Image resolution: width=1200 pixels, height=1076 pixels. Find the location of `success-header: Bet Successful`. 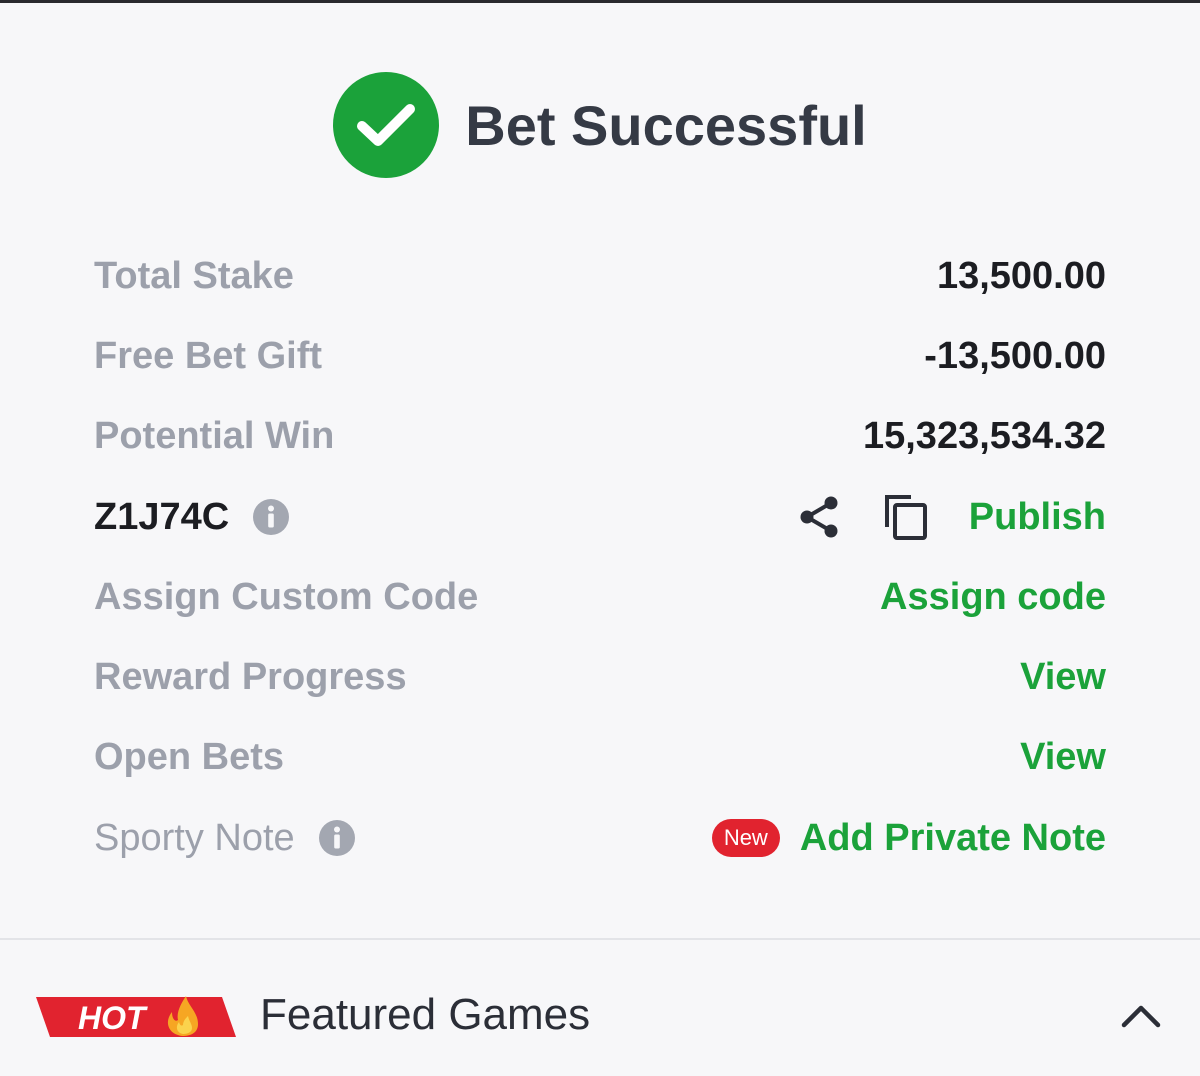

success-header: Bet Successful is located at coordinates (600, 125).